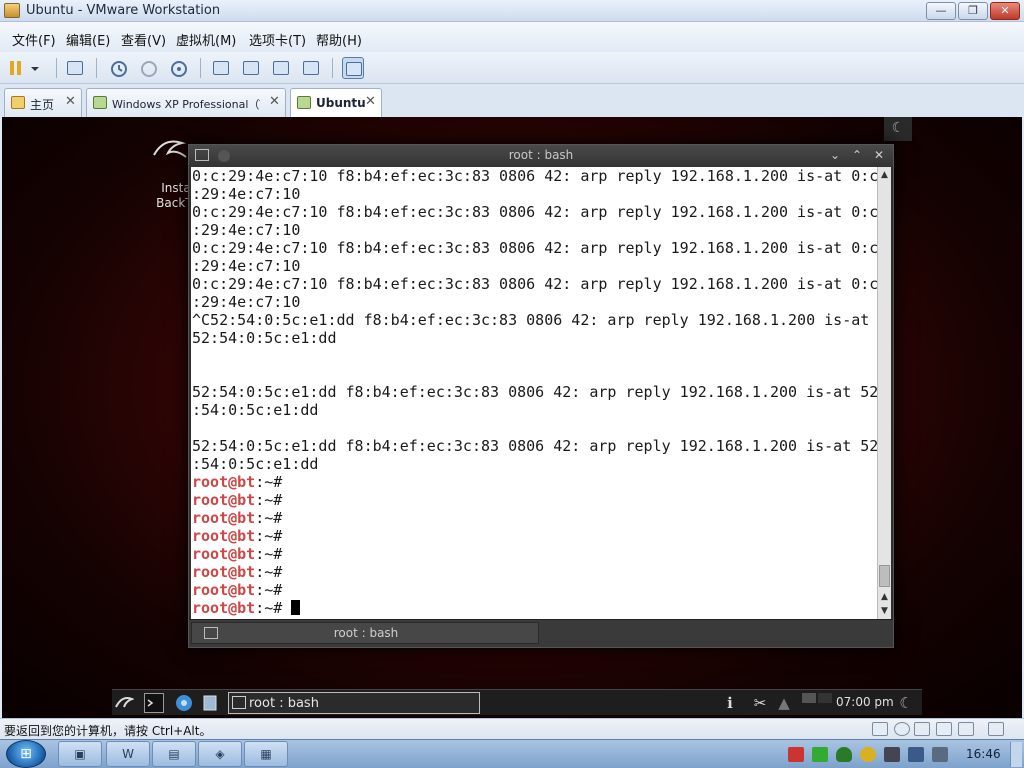 The width and height of the screenshot is (1024, 768). What do you see at coordinates (34, 39) in the screenshot?
I see `menu-file: 文件(F)` at bounding box center [34, 39].